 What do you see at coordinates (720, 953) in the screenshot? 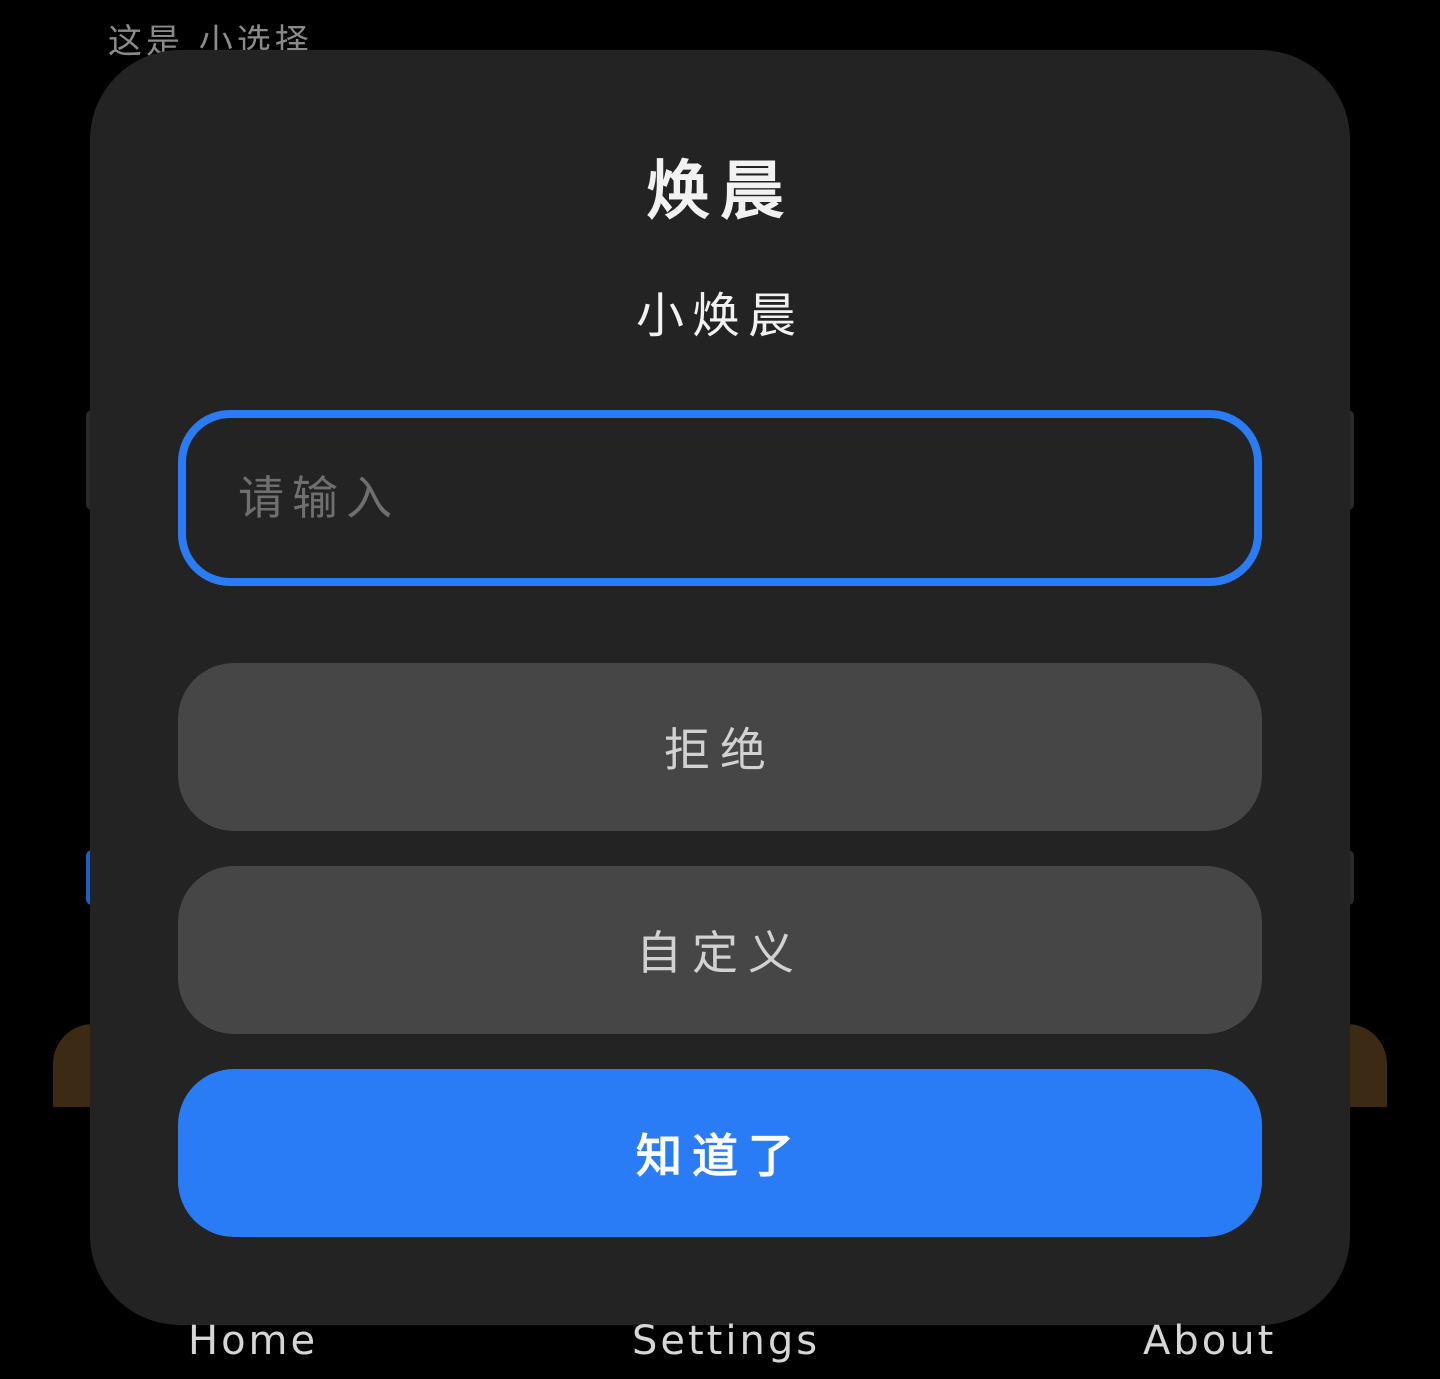
I see `custom-button-label: 自定义` at bounding box center [720, 953].